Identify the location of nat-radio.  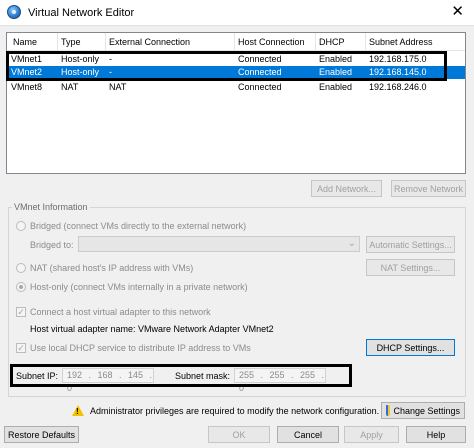
(21, 268).